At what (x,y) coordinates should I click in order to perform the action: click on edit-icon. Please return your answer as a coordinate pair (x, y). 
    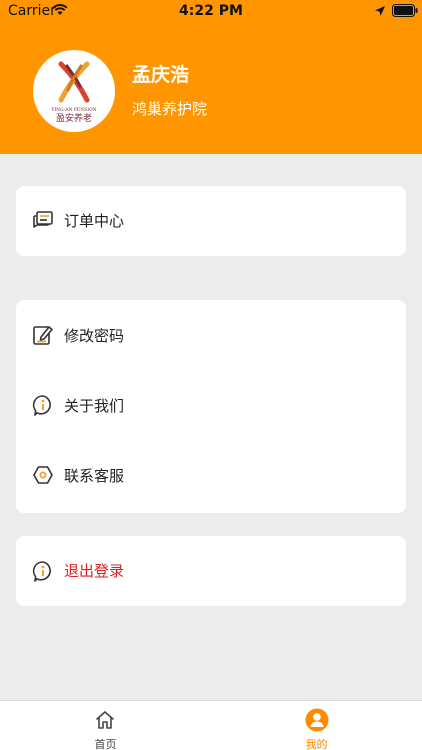
    Looking at the image, I should click on (43, 335).